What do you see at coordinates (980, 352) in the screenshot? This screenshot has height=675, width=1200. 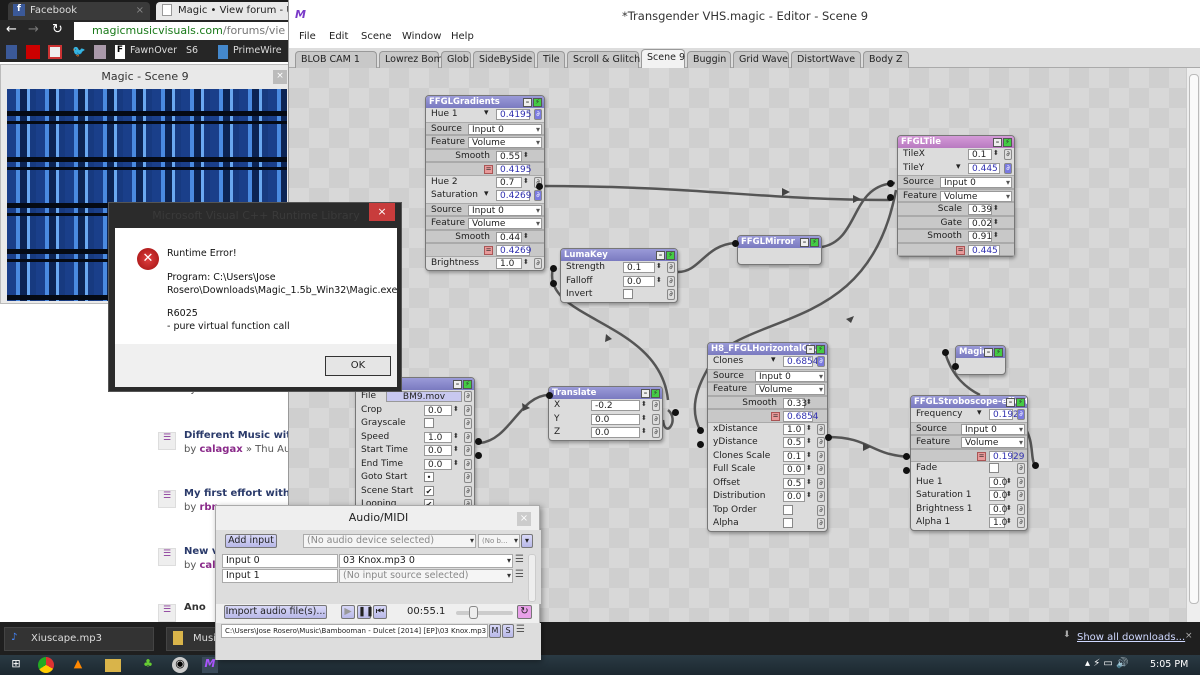 I see `node-title: Magic – ⚡` at bounding box center [980, 352].